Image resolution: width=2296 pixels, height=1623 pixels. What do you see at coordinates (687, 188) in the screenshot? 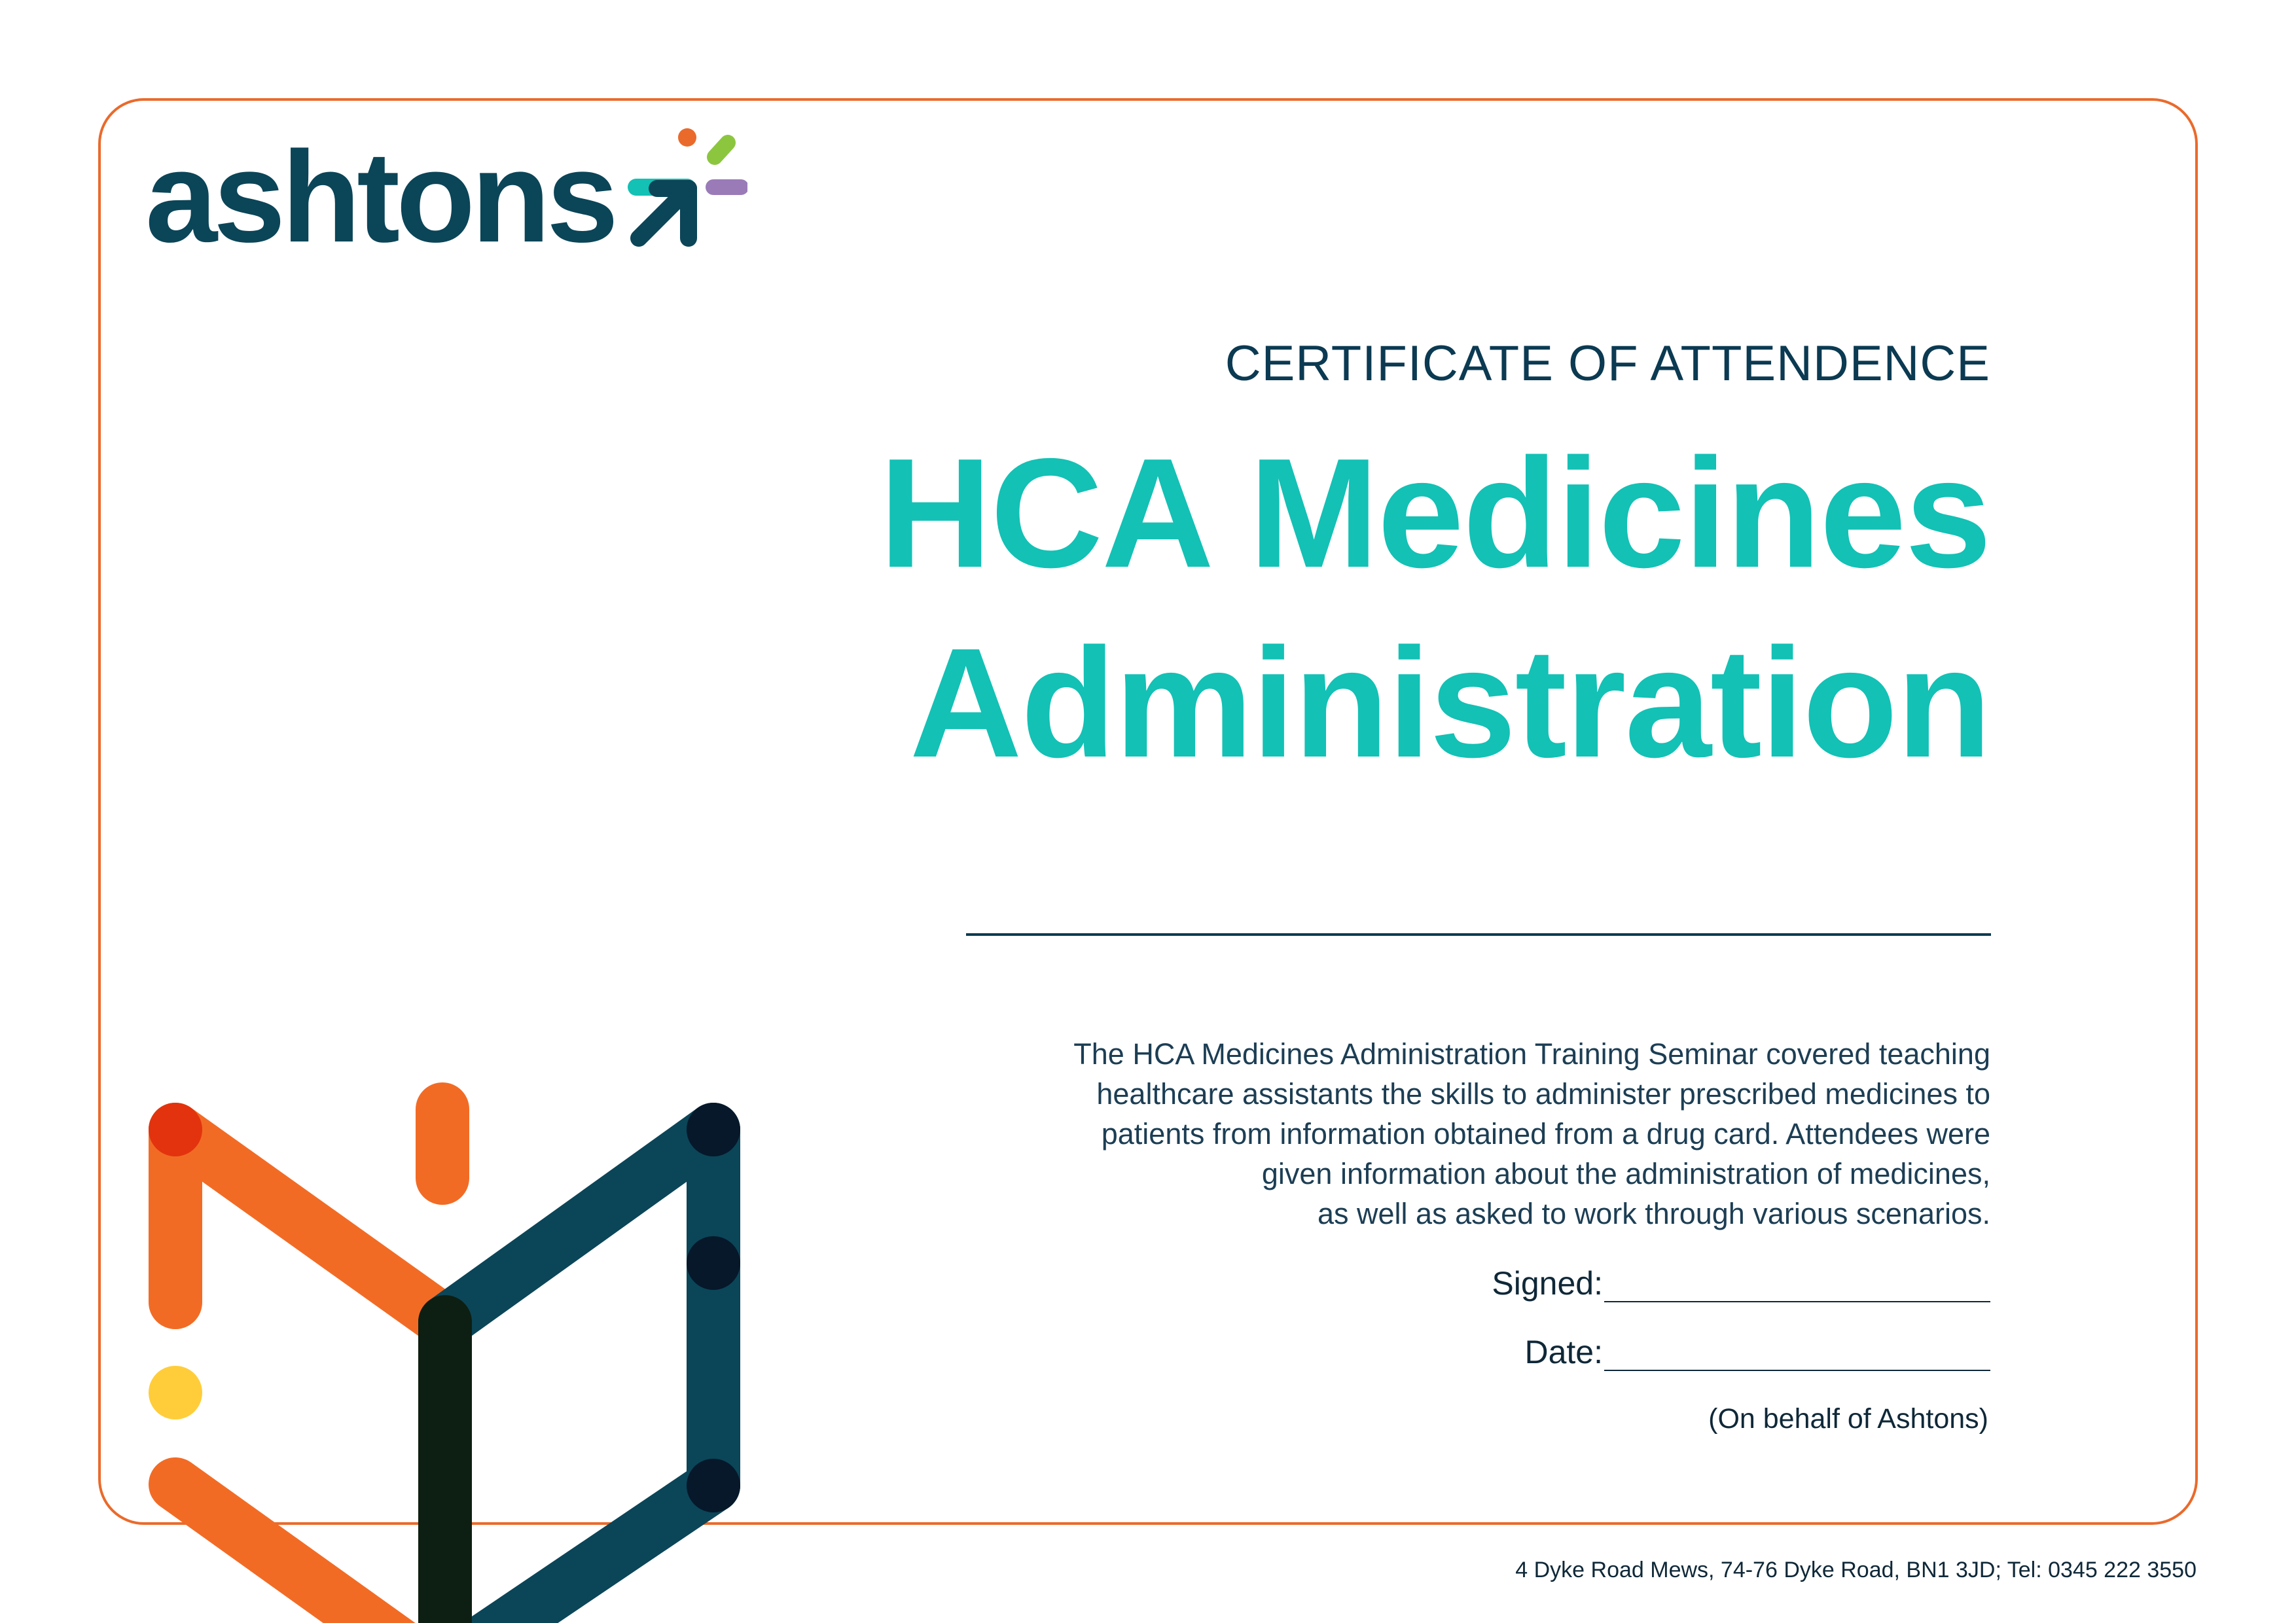
I see `arrow-logo-icon` at bounding box center [687, 188].